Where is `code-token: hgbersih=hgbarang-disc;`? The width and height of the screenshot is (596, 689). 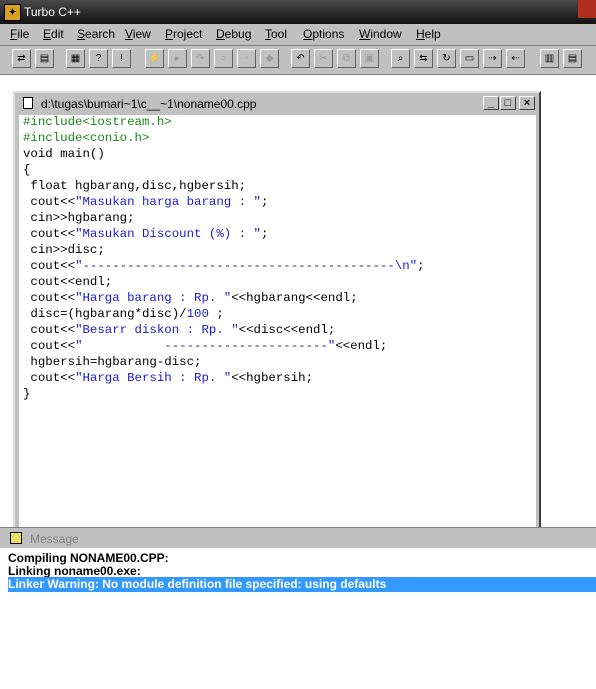
code-token: hgbersih=hgbarang-disc; is located at coordinates (112, 362).